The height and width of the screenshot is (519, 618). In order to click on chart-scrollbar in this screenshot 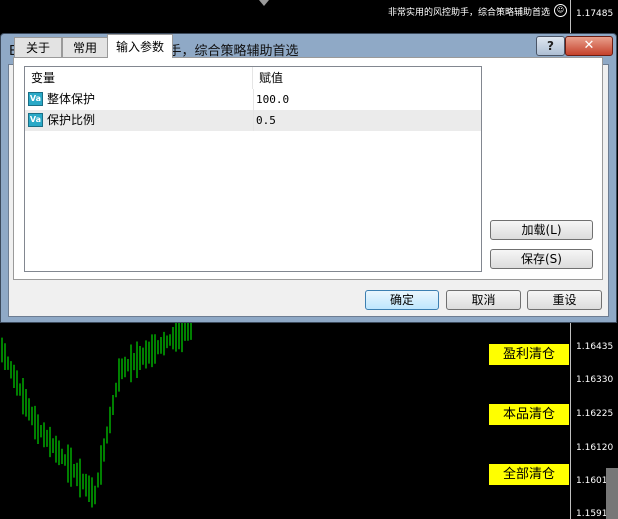, I will do `click(612, 493)`.